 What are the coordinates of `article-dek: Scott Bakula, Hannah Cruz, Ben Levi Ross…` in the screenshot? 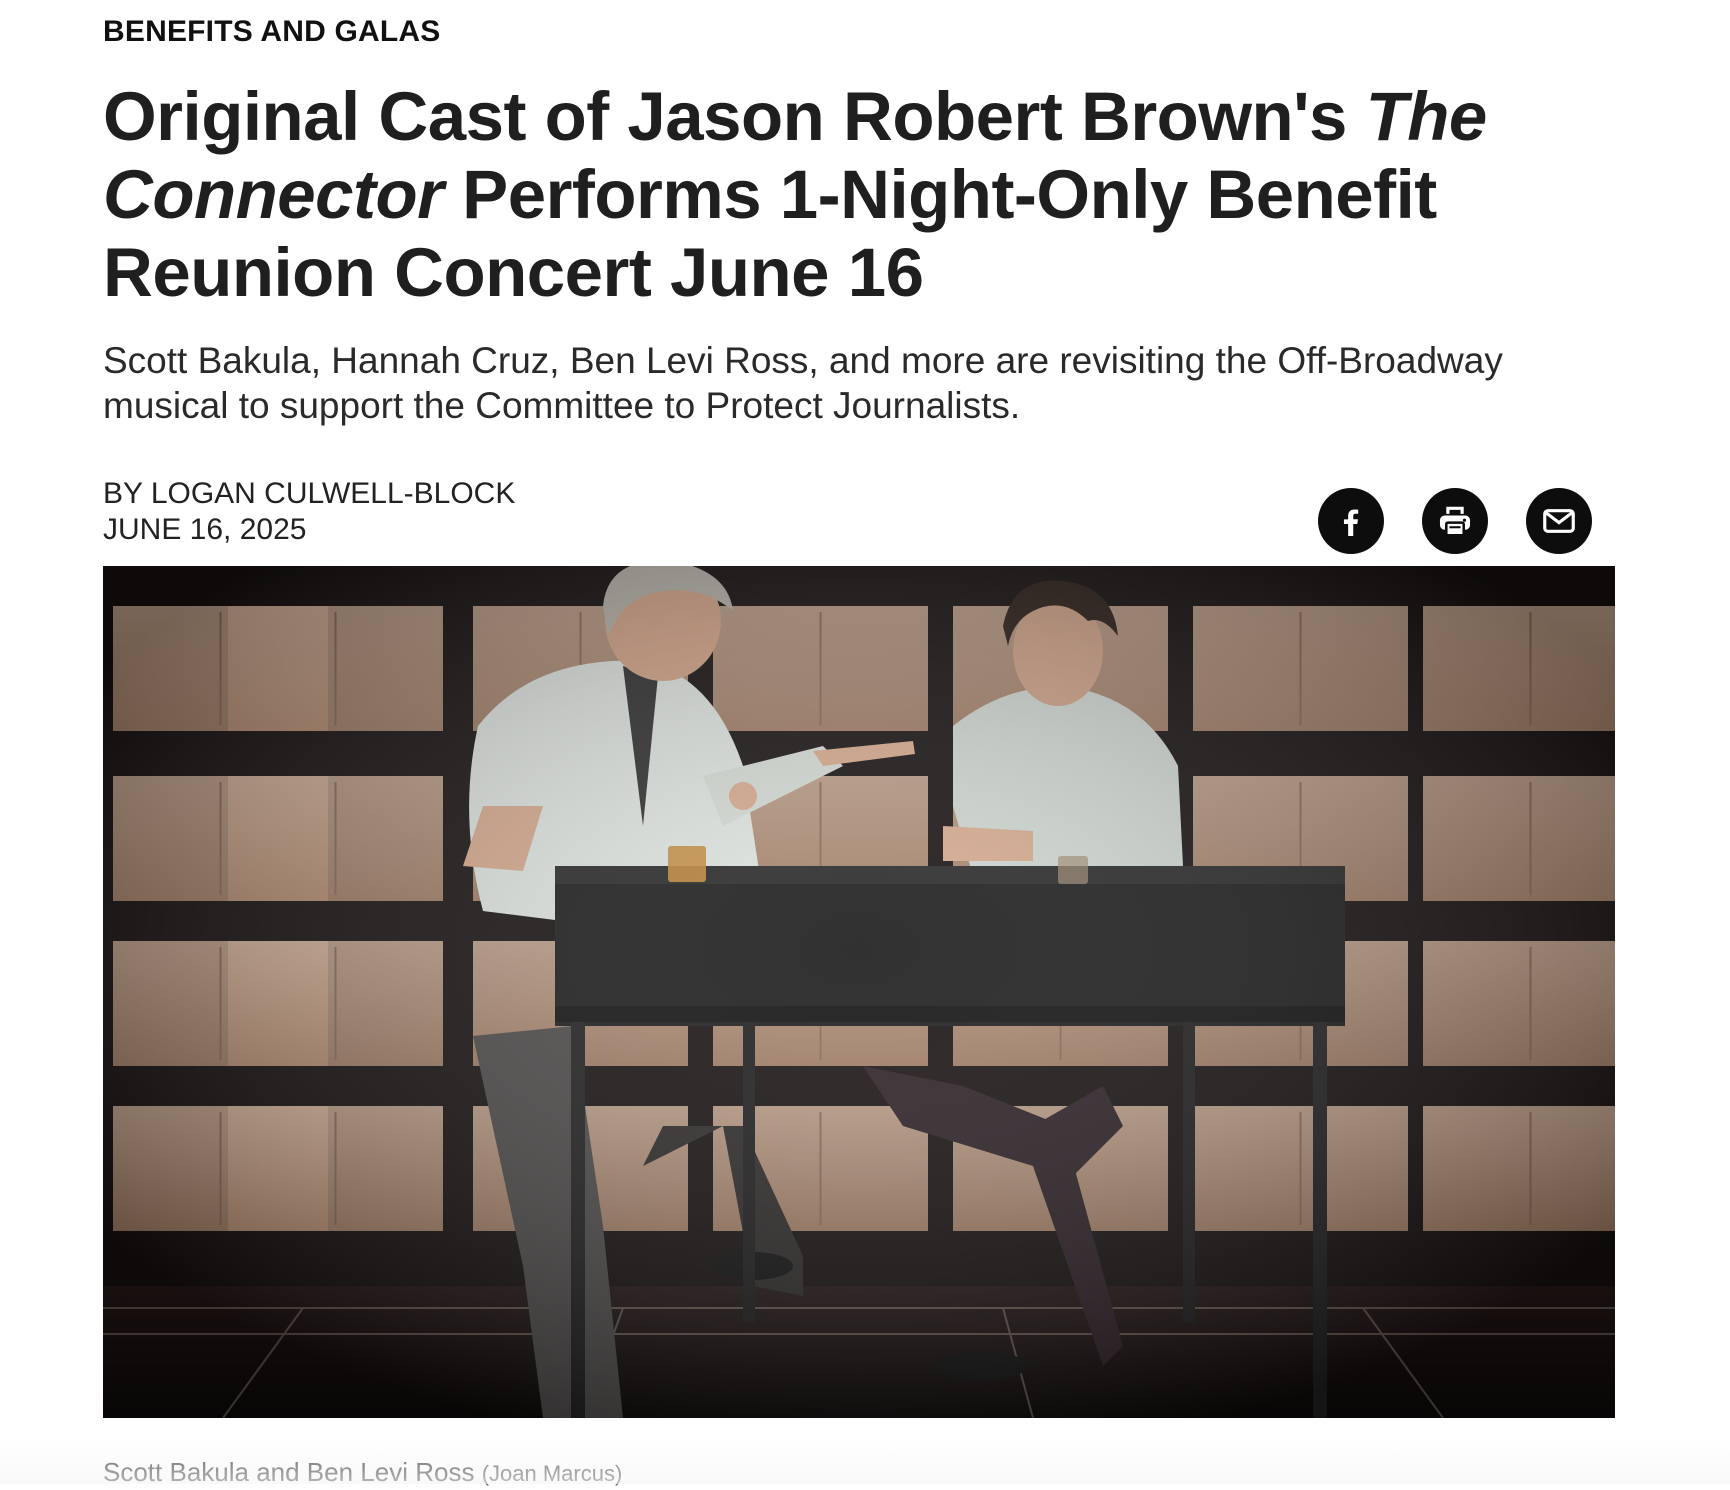 It's located at (803, 383).